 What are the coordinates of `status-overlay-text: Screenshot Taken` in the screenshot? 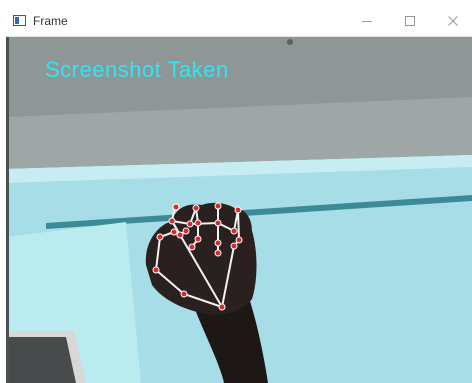 It's located at (137, 69).